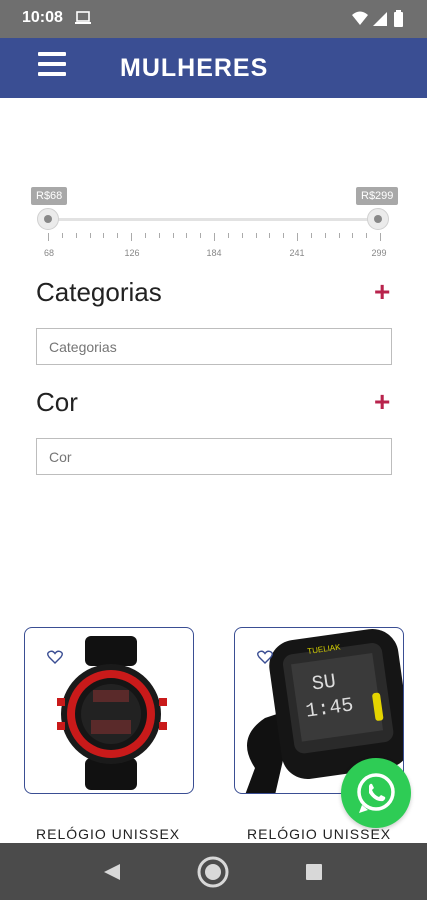 The image size is (427, 900). I want to click on color-input, so click(214, 456).